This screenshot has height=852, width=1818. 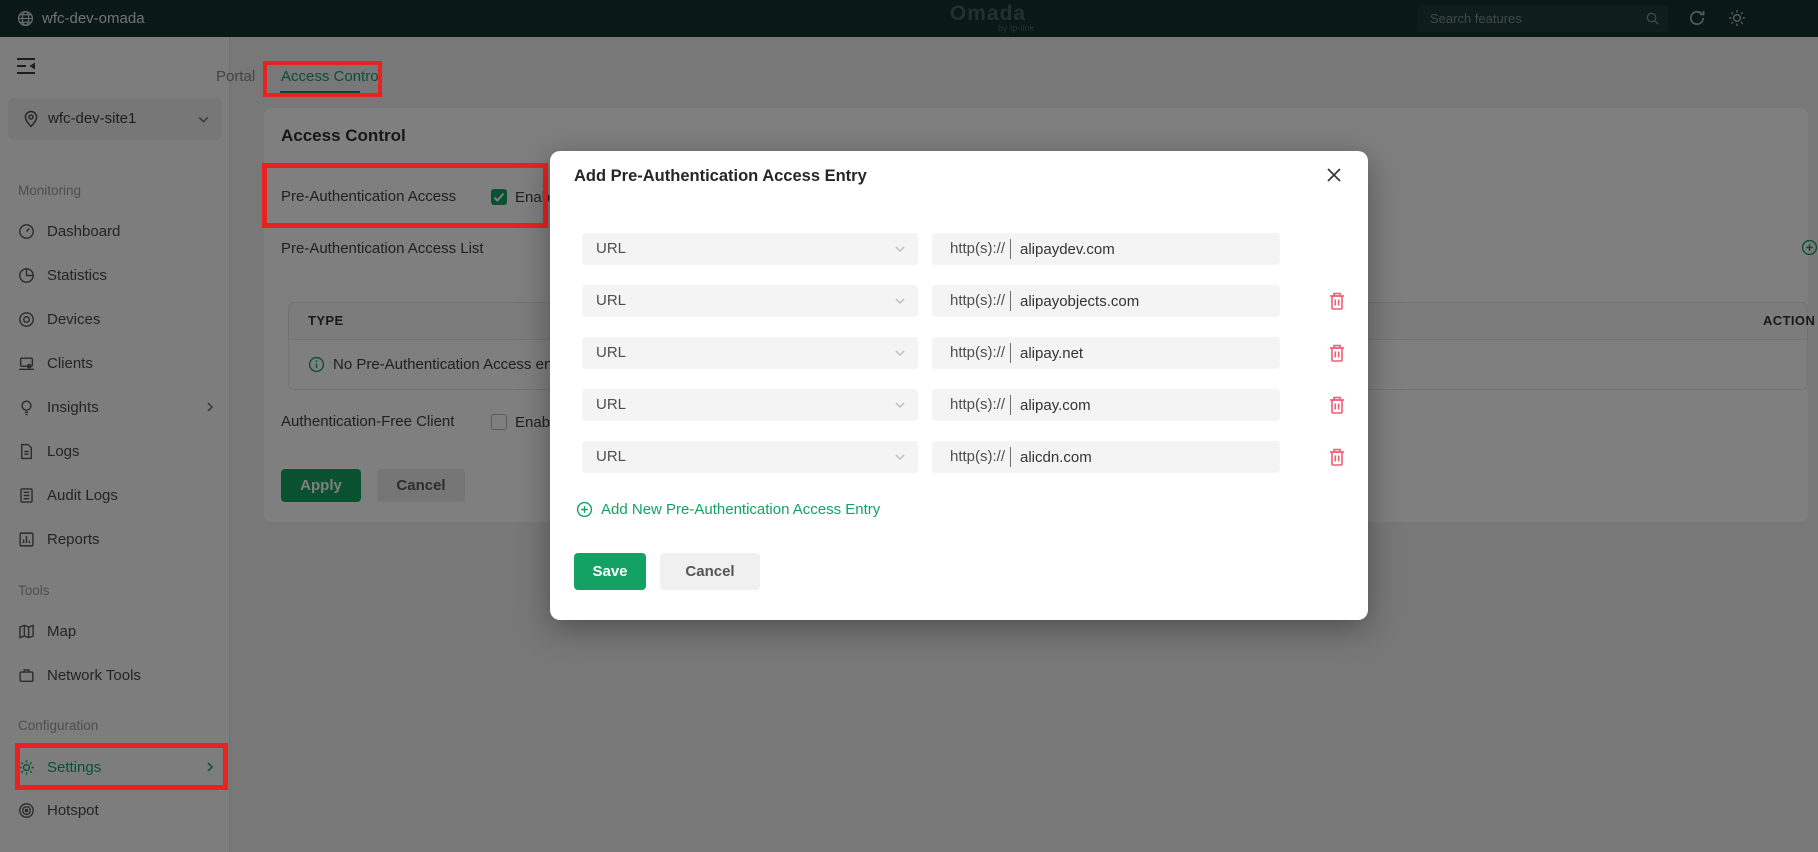 What do you see at coordinates (610, 571) in the screenshot?
I see `save-button: Save` at bounding box center [610, 571].